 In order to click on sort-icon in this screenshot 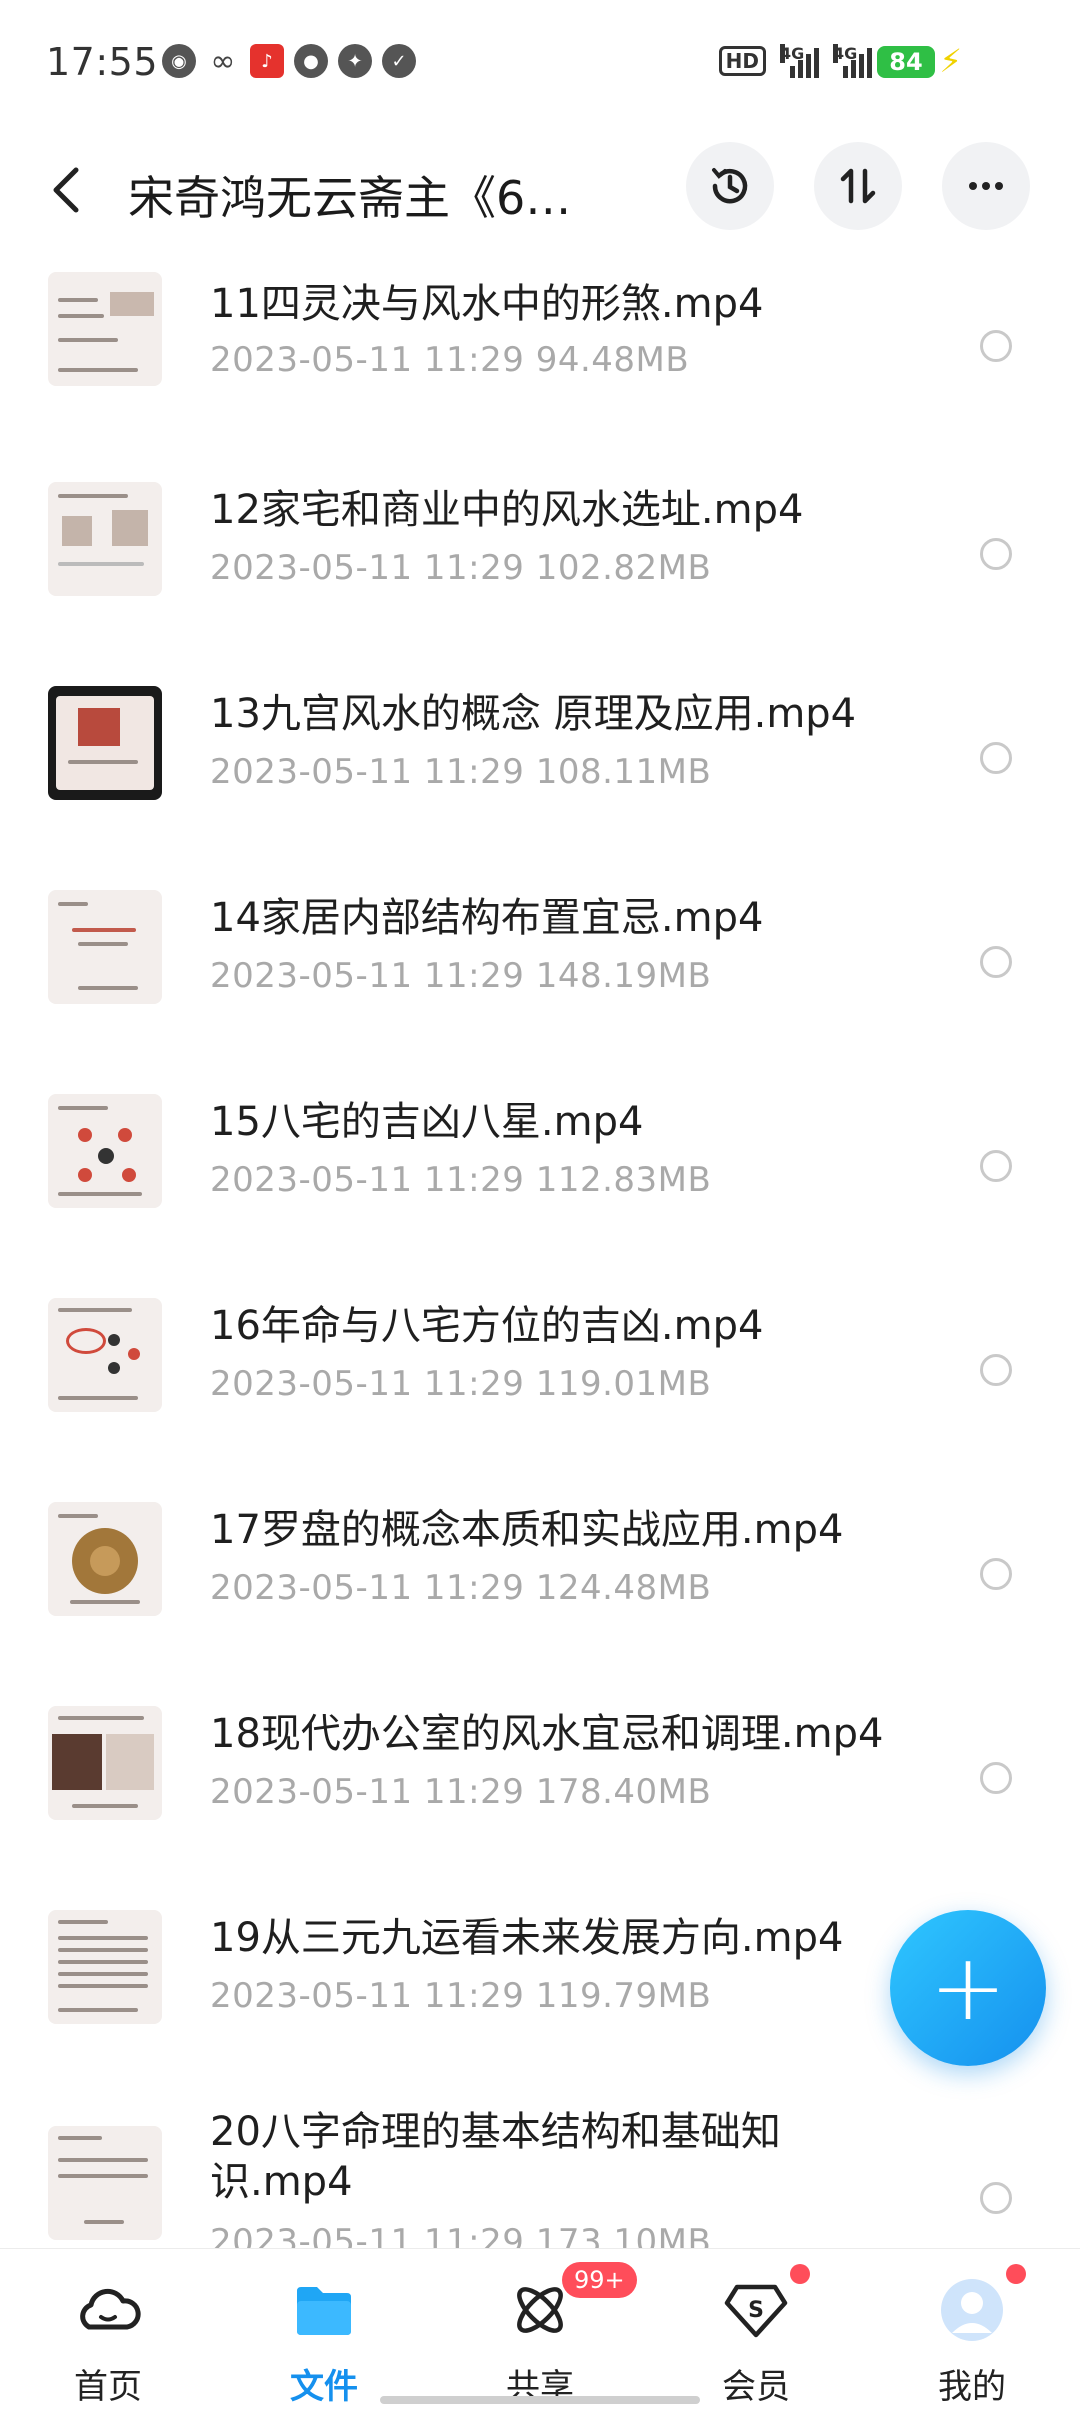, I will do `click(858, 186)`.